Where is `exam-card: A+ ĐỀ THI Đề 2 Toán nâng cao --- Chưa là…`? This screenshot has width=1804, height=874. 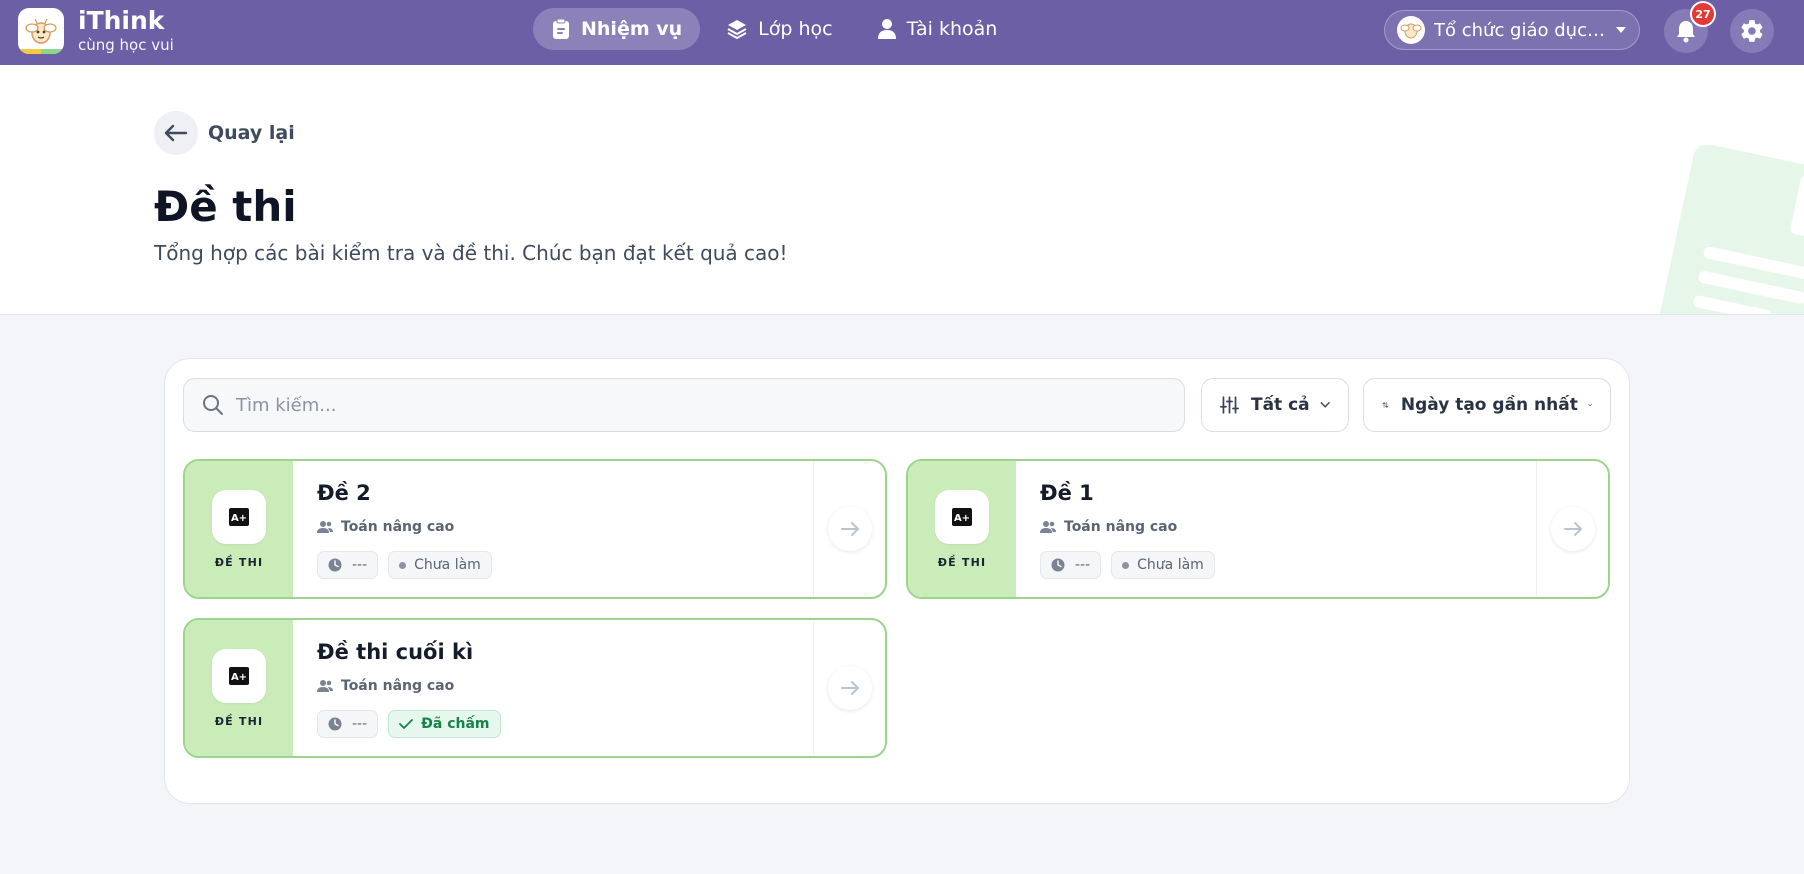 exam-card: A+ ĐỀ THI Đề 2 Toán nâng cao --- Chưa là… is located at coordinates (535, 529).